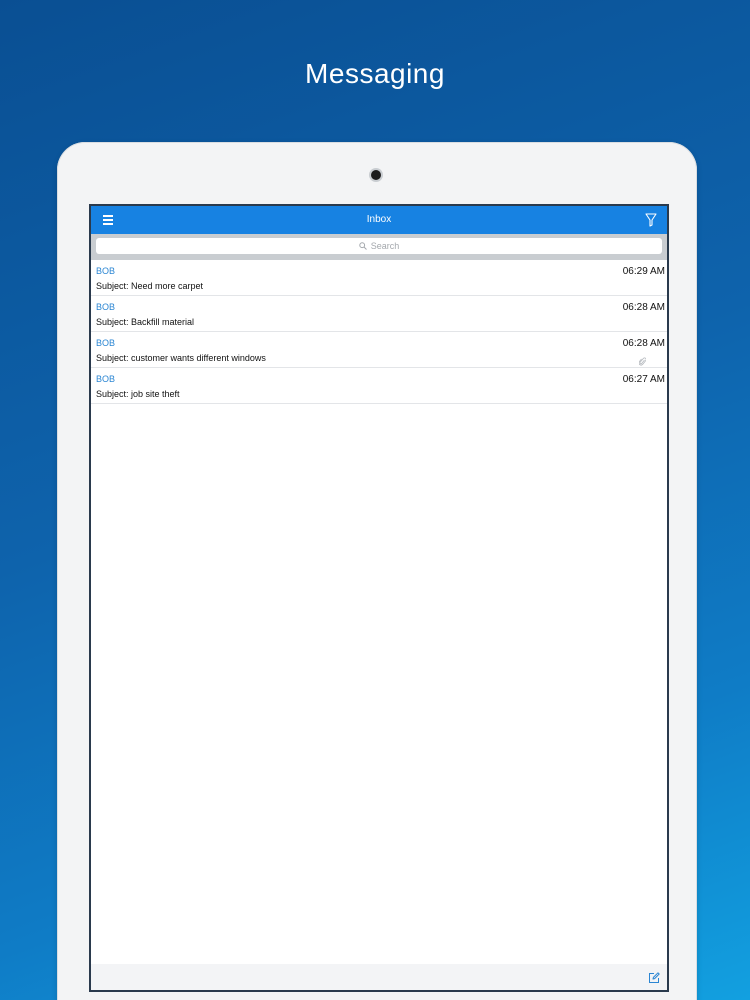 Image resolution: width=750 pixels, height=1000 pixels. What do you see at coordinates (651, 220) in the screenshot?
I see `filter-funnel-icon` at bounding box center [651, 220].